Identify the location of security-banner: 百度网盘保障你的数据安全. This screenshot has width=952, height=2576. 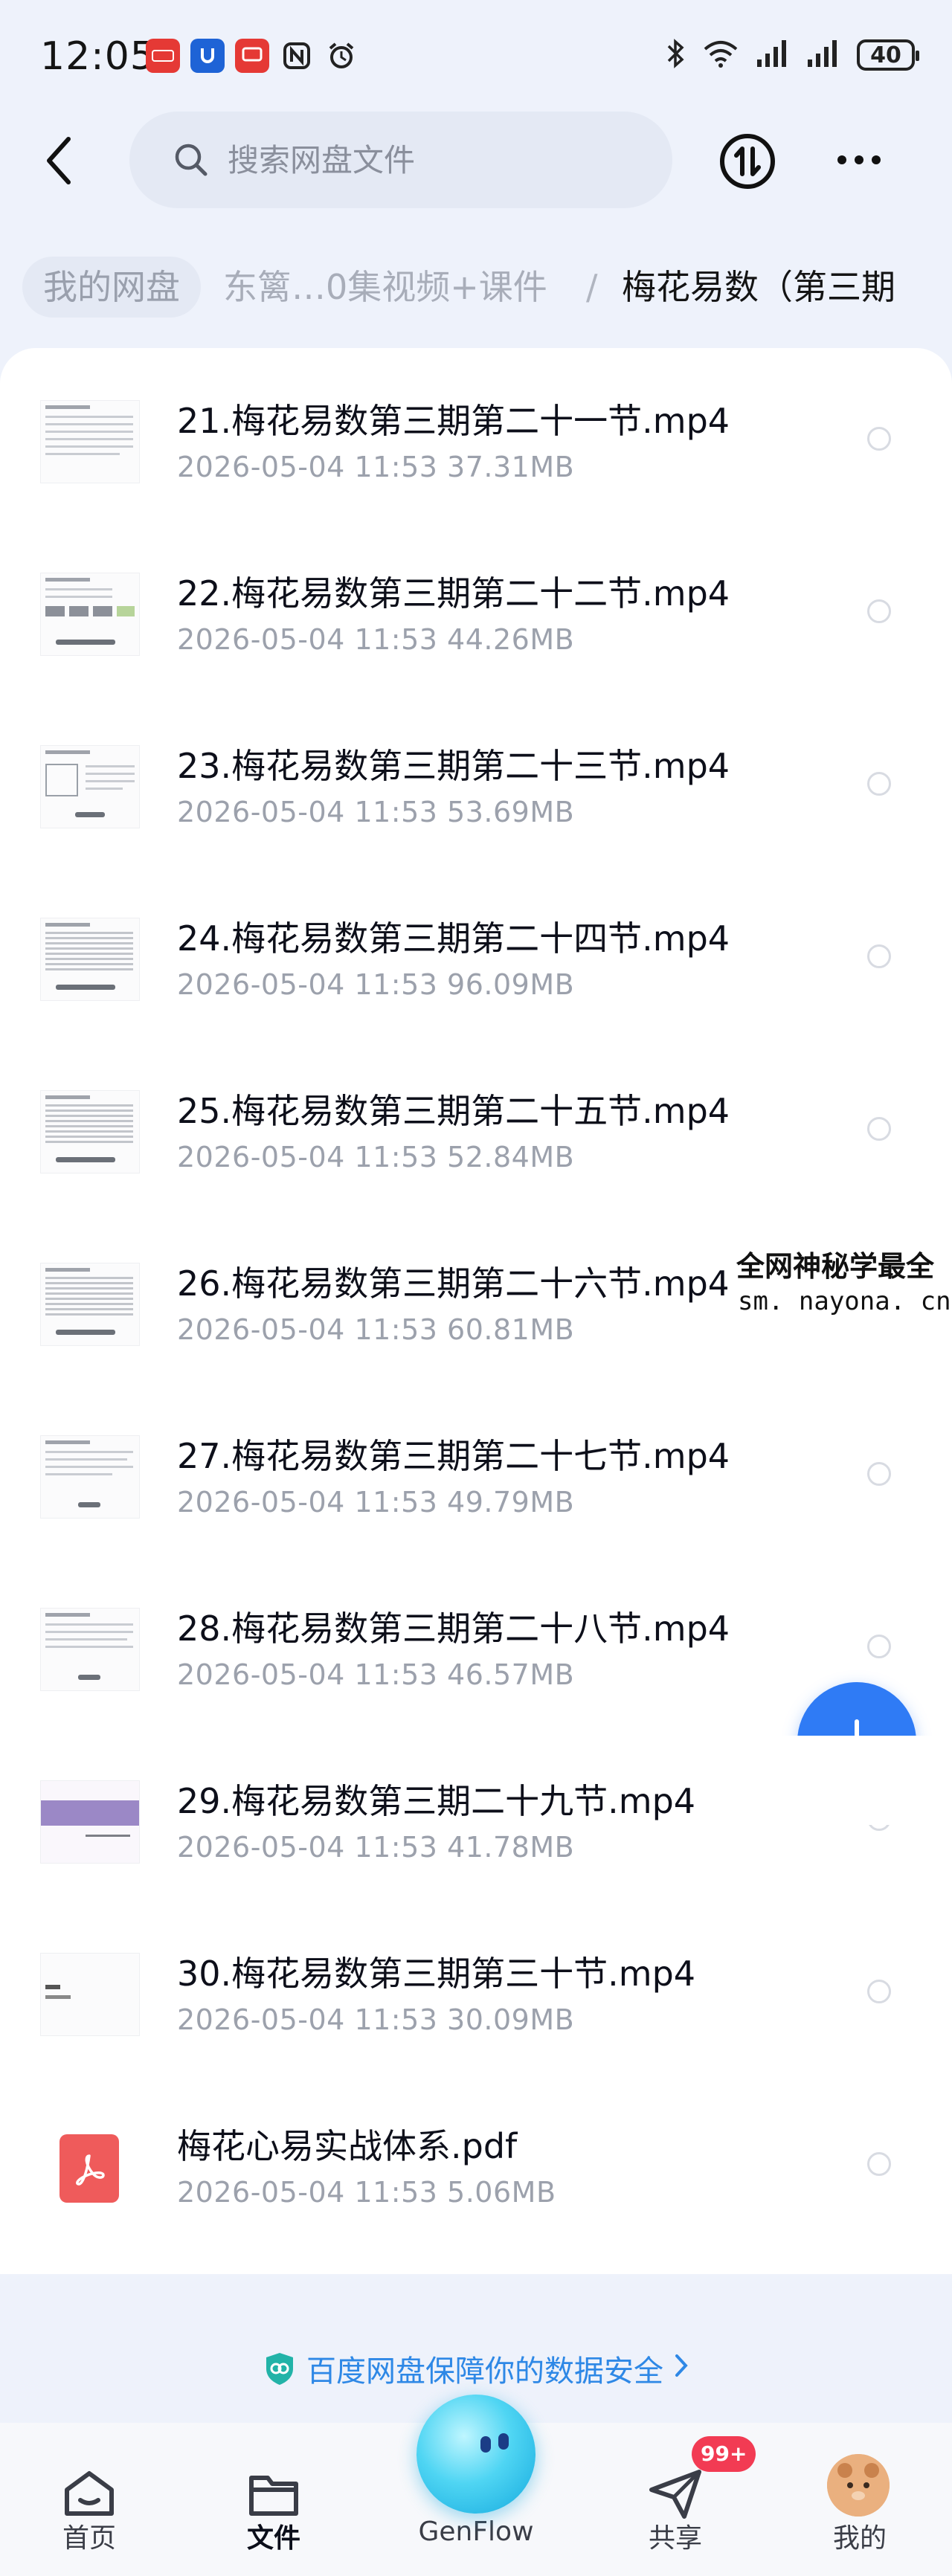
(476, 2368).